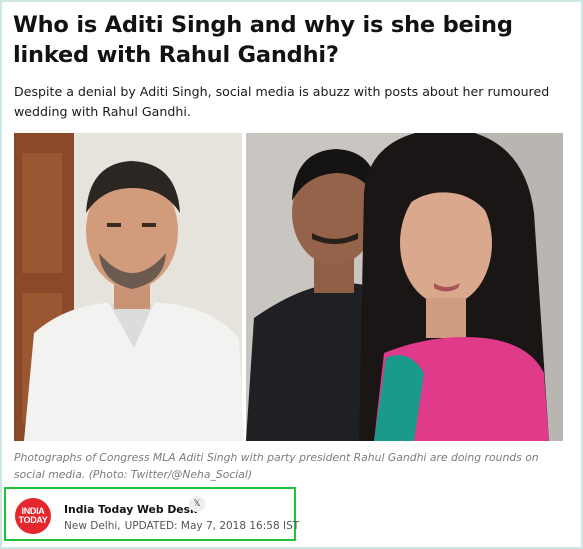 This screenshot has height=549, width=583. I want to click on updated-timestamp: UPDATED: May 7, 2018 16:58 IST, so click(212, 526).